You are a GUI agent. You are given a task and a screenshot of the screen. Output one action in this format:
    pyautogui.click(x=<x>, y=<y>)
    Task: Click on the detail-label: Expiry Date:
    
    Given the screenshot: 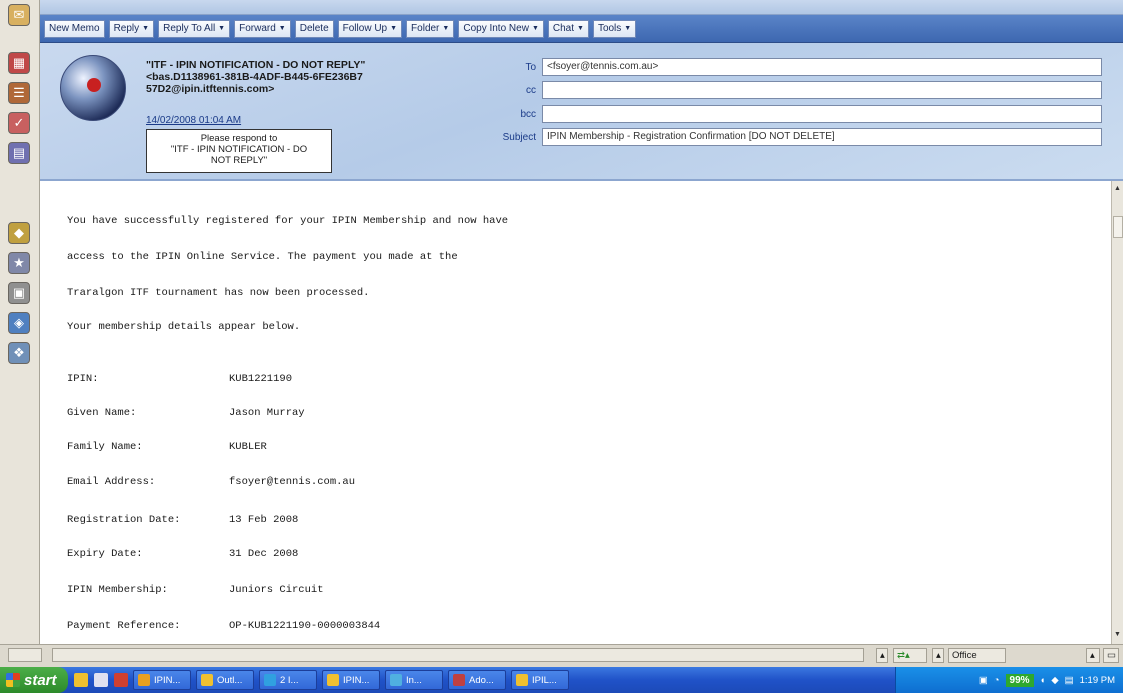 What is the action you would take?
    pyautogui.click(x=105, y=554)
    